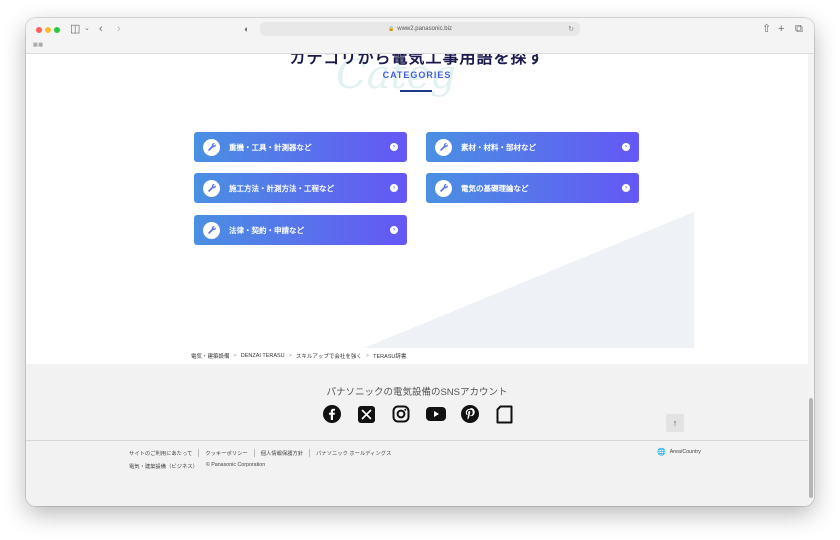 The width and height of the screenshot is (840, 540). Describe the element at coordinates (225, 453) in the screenshot. I see `footer-link-cookie: クッキーポリシー` at that location.